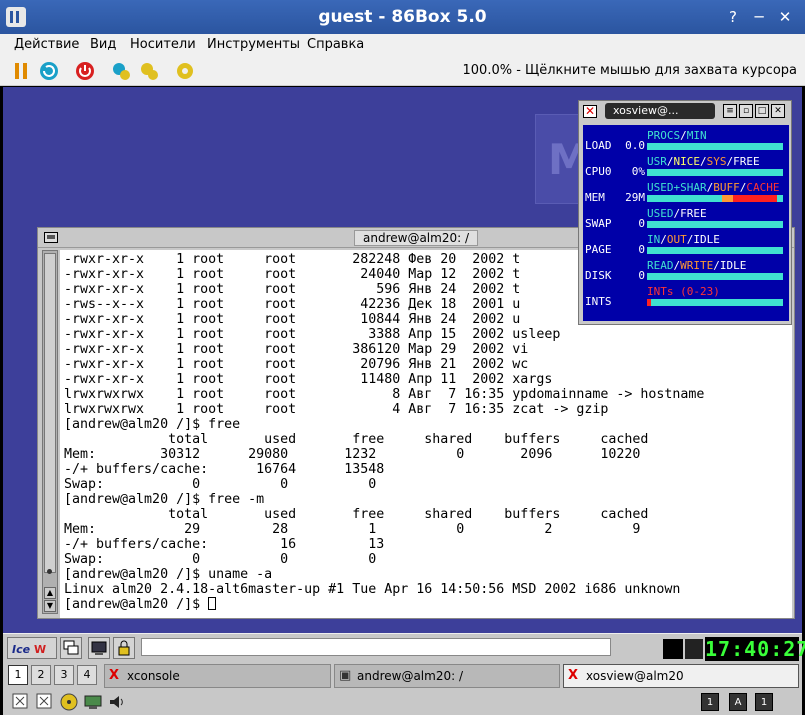 The width and height of the screenshot is (805, 715). Describe the element at coordinates (746, 111) in the screenshot. I see `minimize-icon: ▫` at that location.